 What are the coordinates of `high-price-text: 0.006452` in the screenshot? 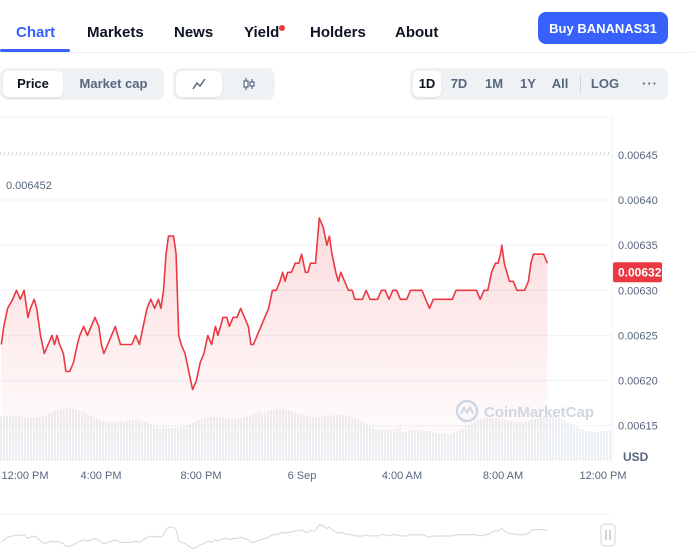 It's located at (29, 186).